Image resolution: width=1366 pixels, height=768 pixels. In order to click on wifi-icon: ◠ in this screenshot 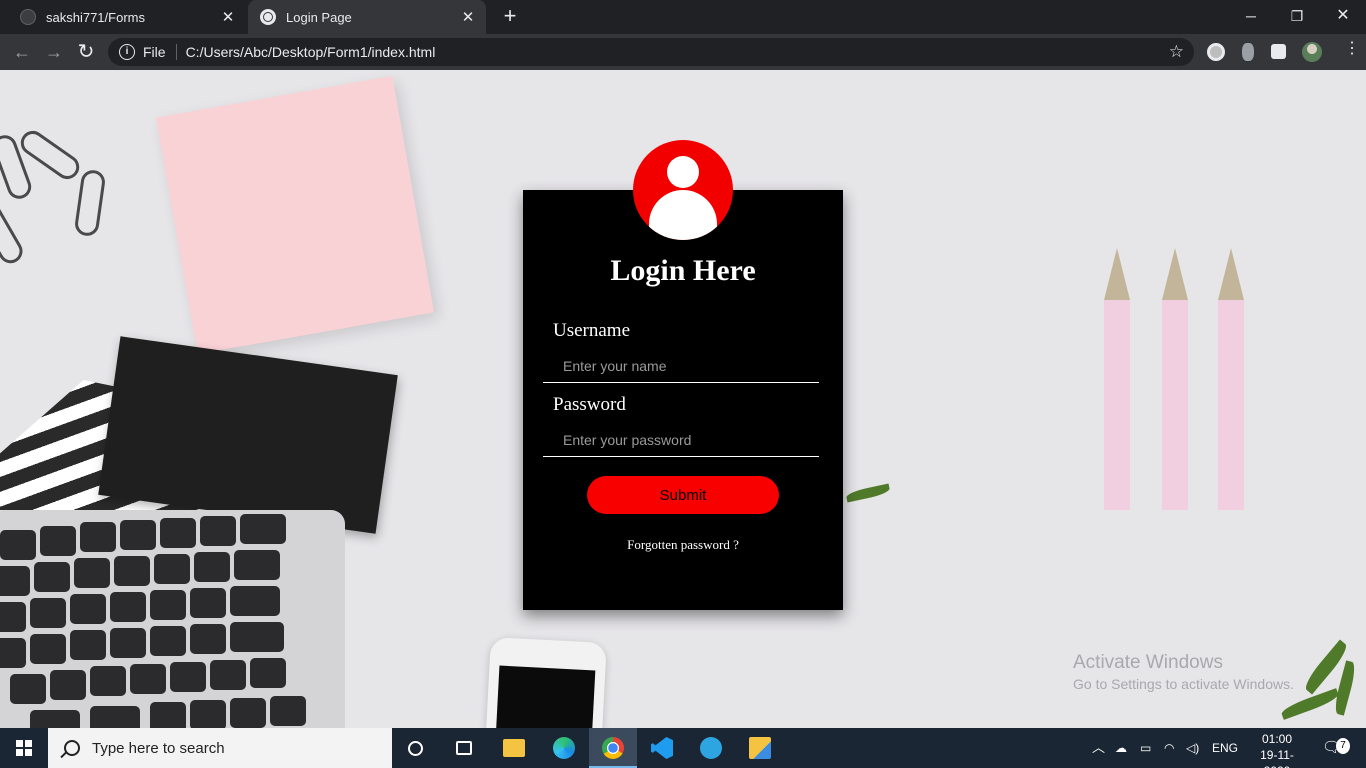, I will do `click(1169, 748)`.